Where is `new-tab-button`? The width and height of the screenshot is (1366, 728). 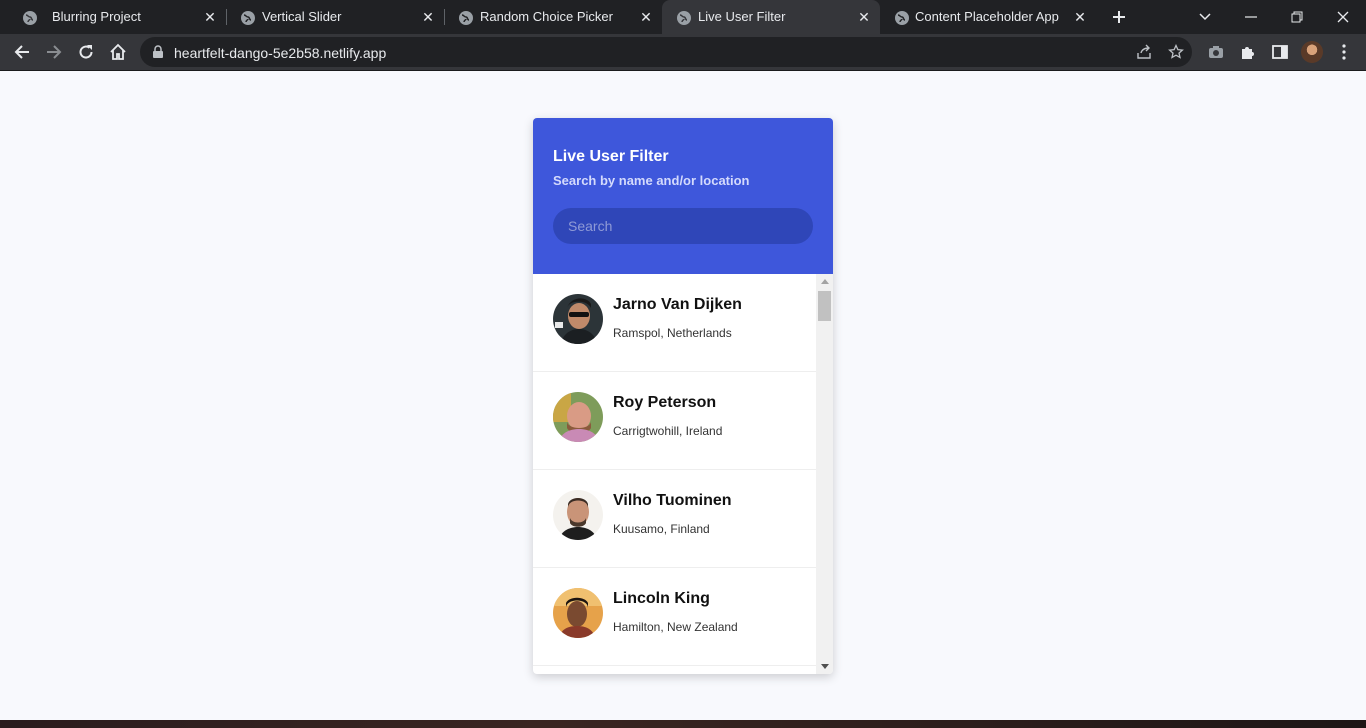
new-tab-button is located at coordinates (1119, 17).